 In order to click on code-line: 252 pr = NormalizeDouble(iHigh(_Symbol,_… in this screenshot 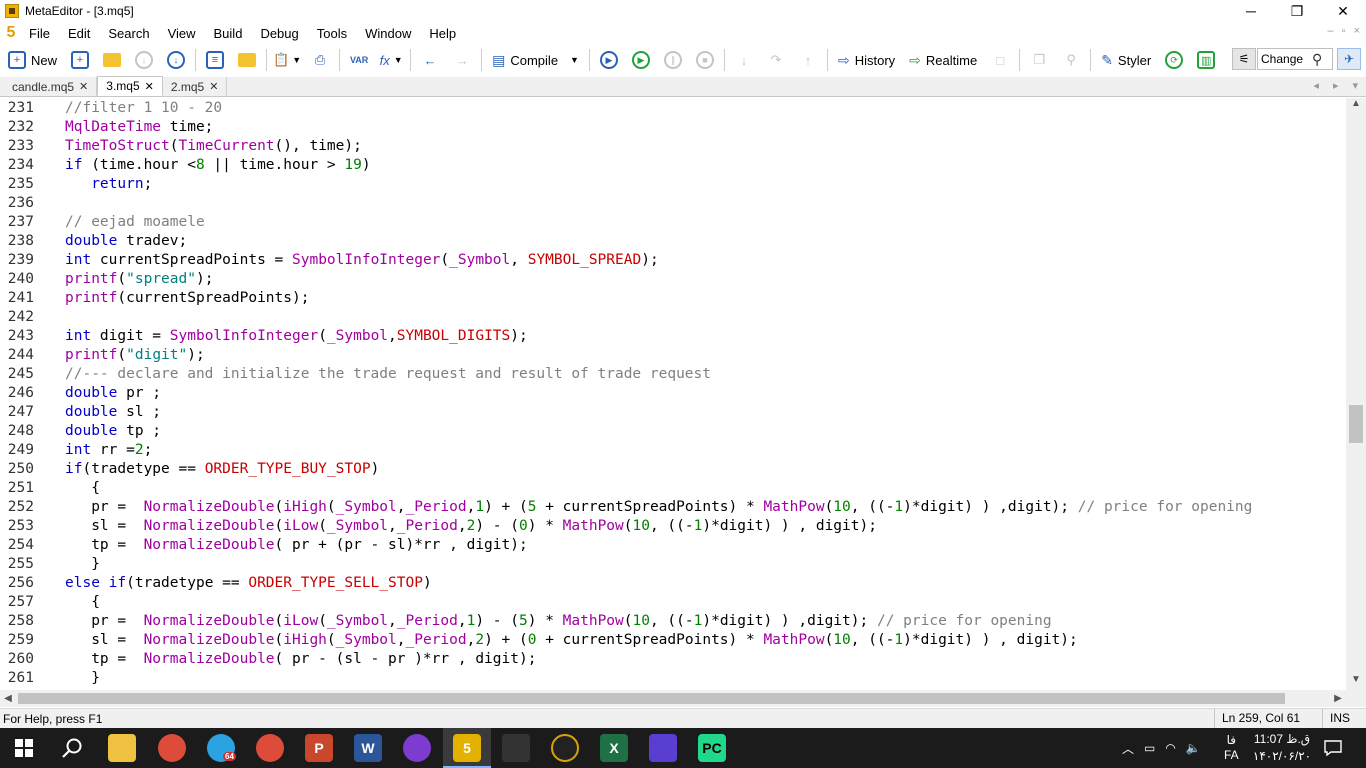, I will do `click(673, 507)`.